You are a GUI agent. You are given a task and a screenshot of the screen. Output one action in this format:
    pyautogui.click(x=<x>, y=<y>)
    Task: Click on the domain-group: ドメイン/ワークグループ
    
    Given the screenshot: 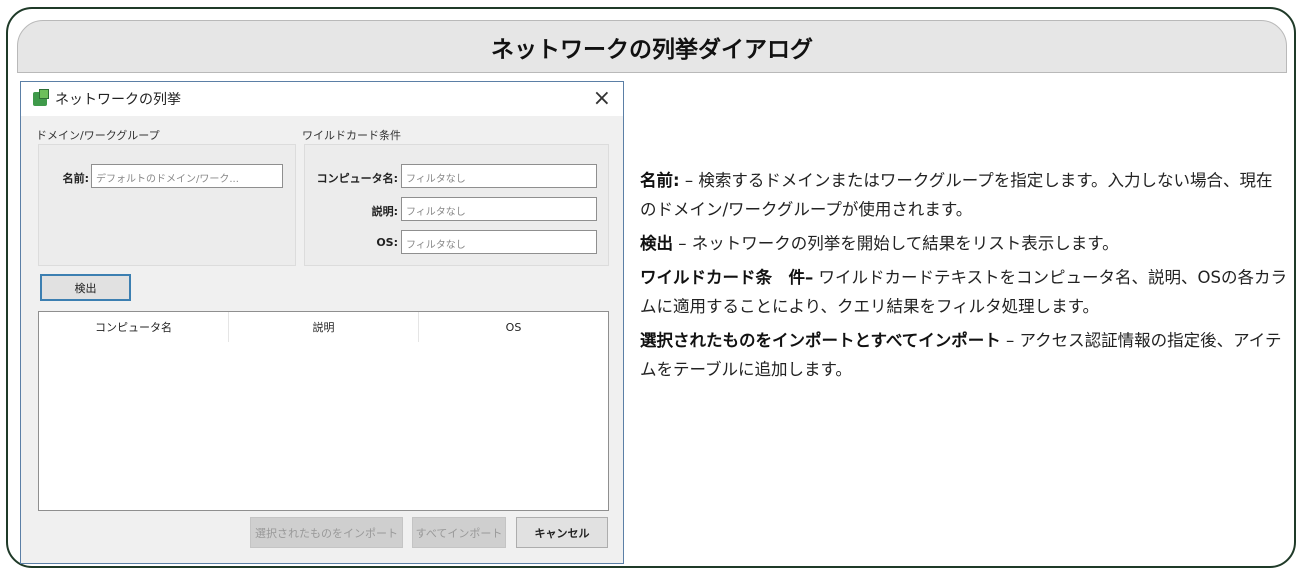 What is the action you would take?
    pyautogui.click(x=166, y=197)
    